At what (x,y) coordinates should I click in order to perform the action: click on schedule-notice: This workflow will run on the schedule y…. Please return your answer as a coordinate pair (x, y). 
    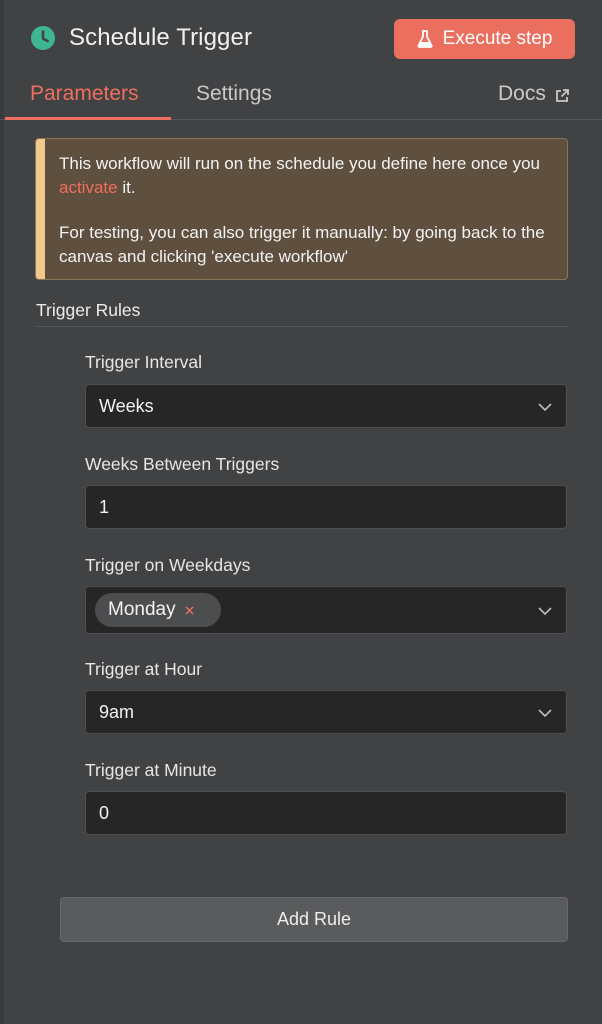
    Looking at the image, I should click on (301, 209).